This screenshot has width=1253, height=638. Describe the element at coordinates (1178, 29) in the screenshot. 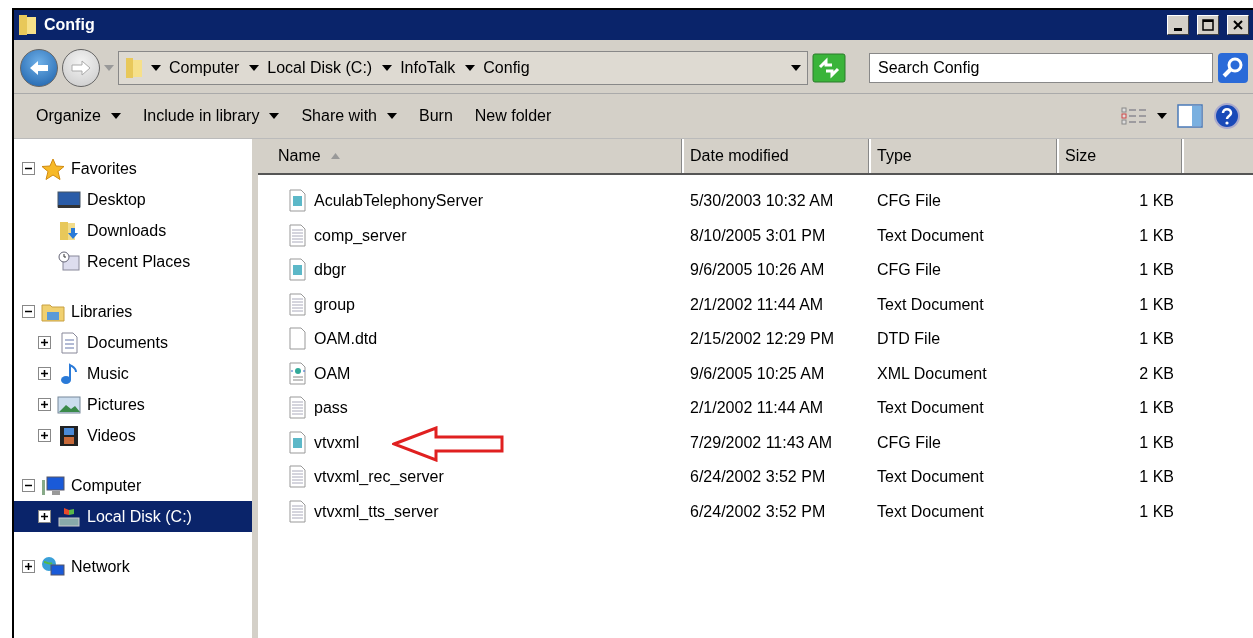

I see `minimize-icon` at that location.